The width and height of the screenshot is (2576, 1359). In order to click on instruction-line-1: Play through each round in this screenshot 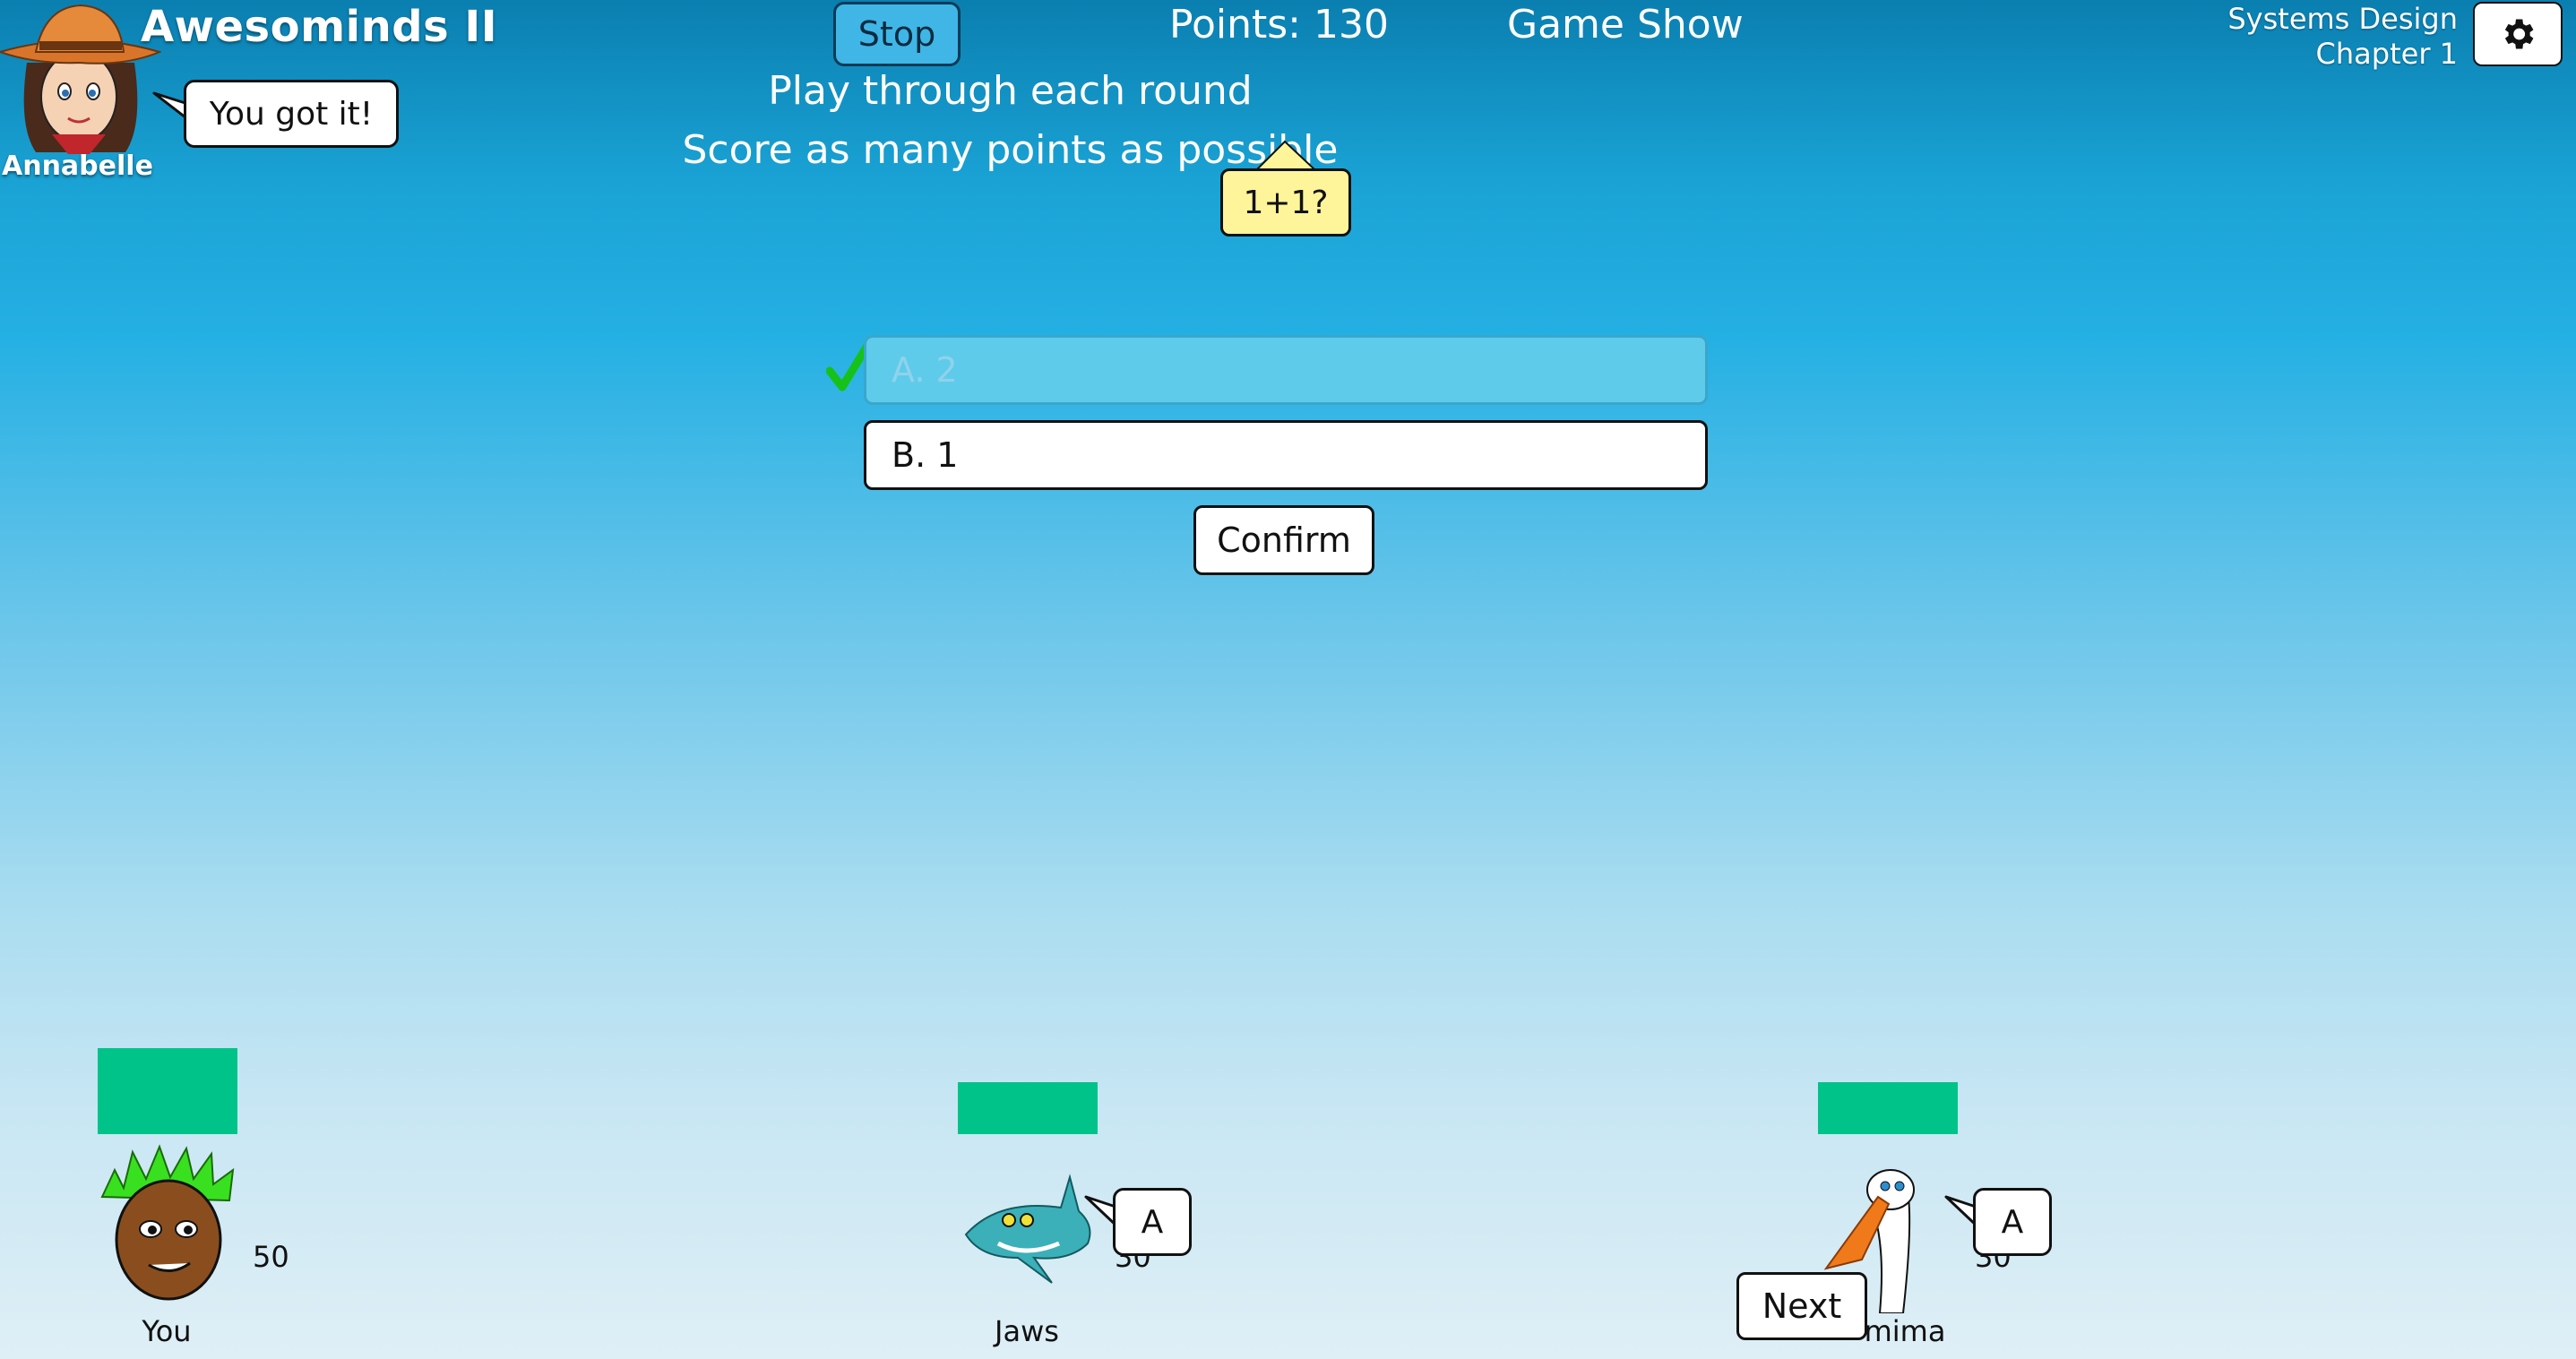, I will do `click(1011, 91)`.